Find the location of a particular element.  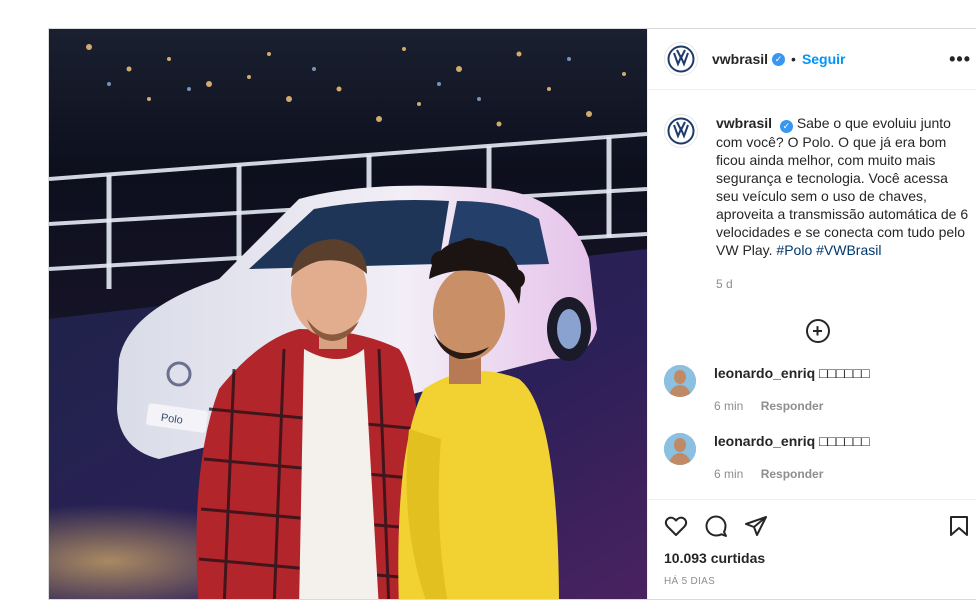

comment-icon is located at coordinates (716, 526).